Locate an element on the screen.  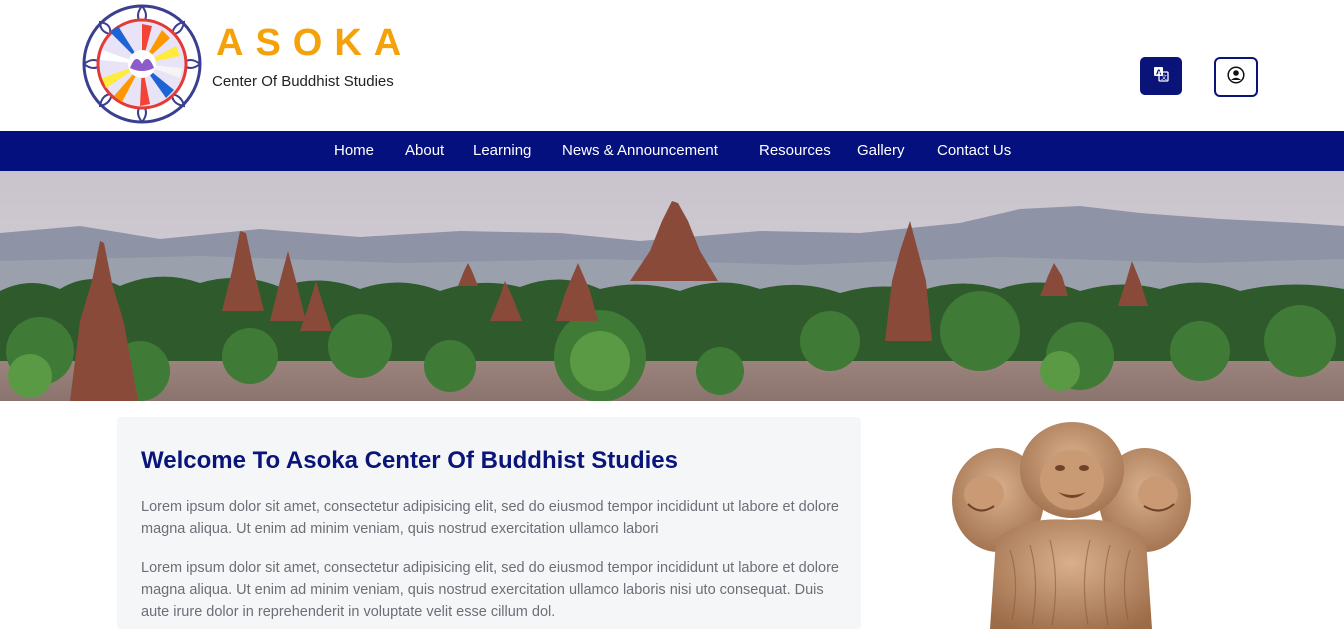
nav-resources: Resources is located at coordinates (795, 150).